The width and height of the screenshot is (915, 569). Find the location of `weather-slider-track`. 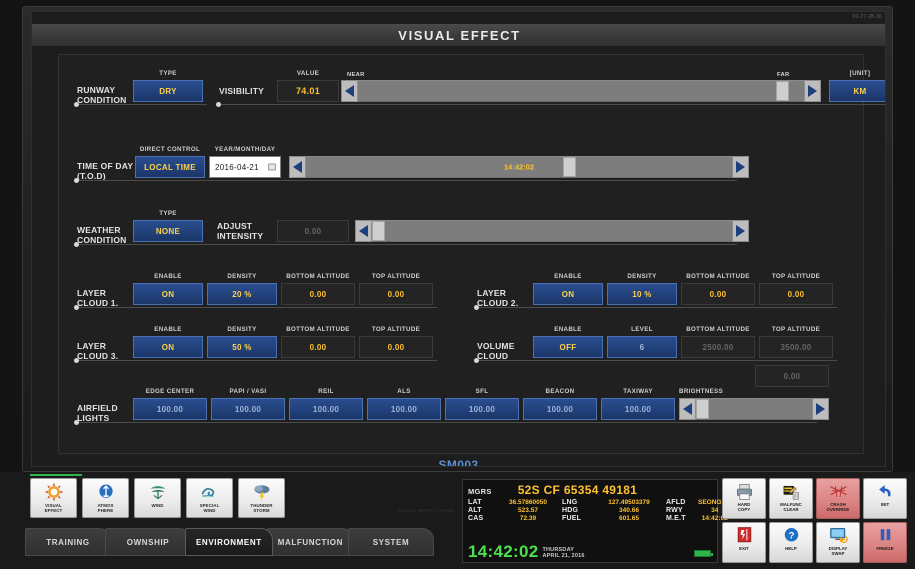

weather-slider-track is located at coordinates (552, 231).